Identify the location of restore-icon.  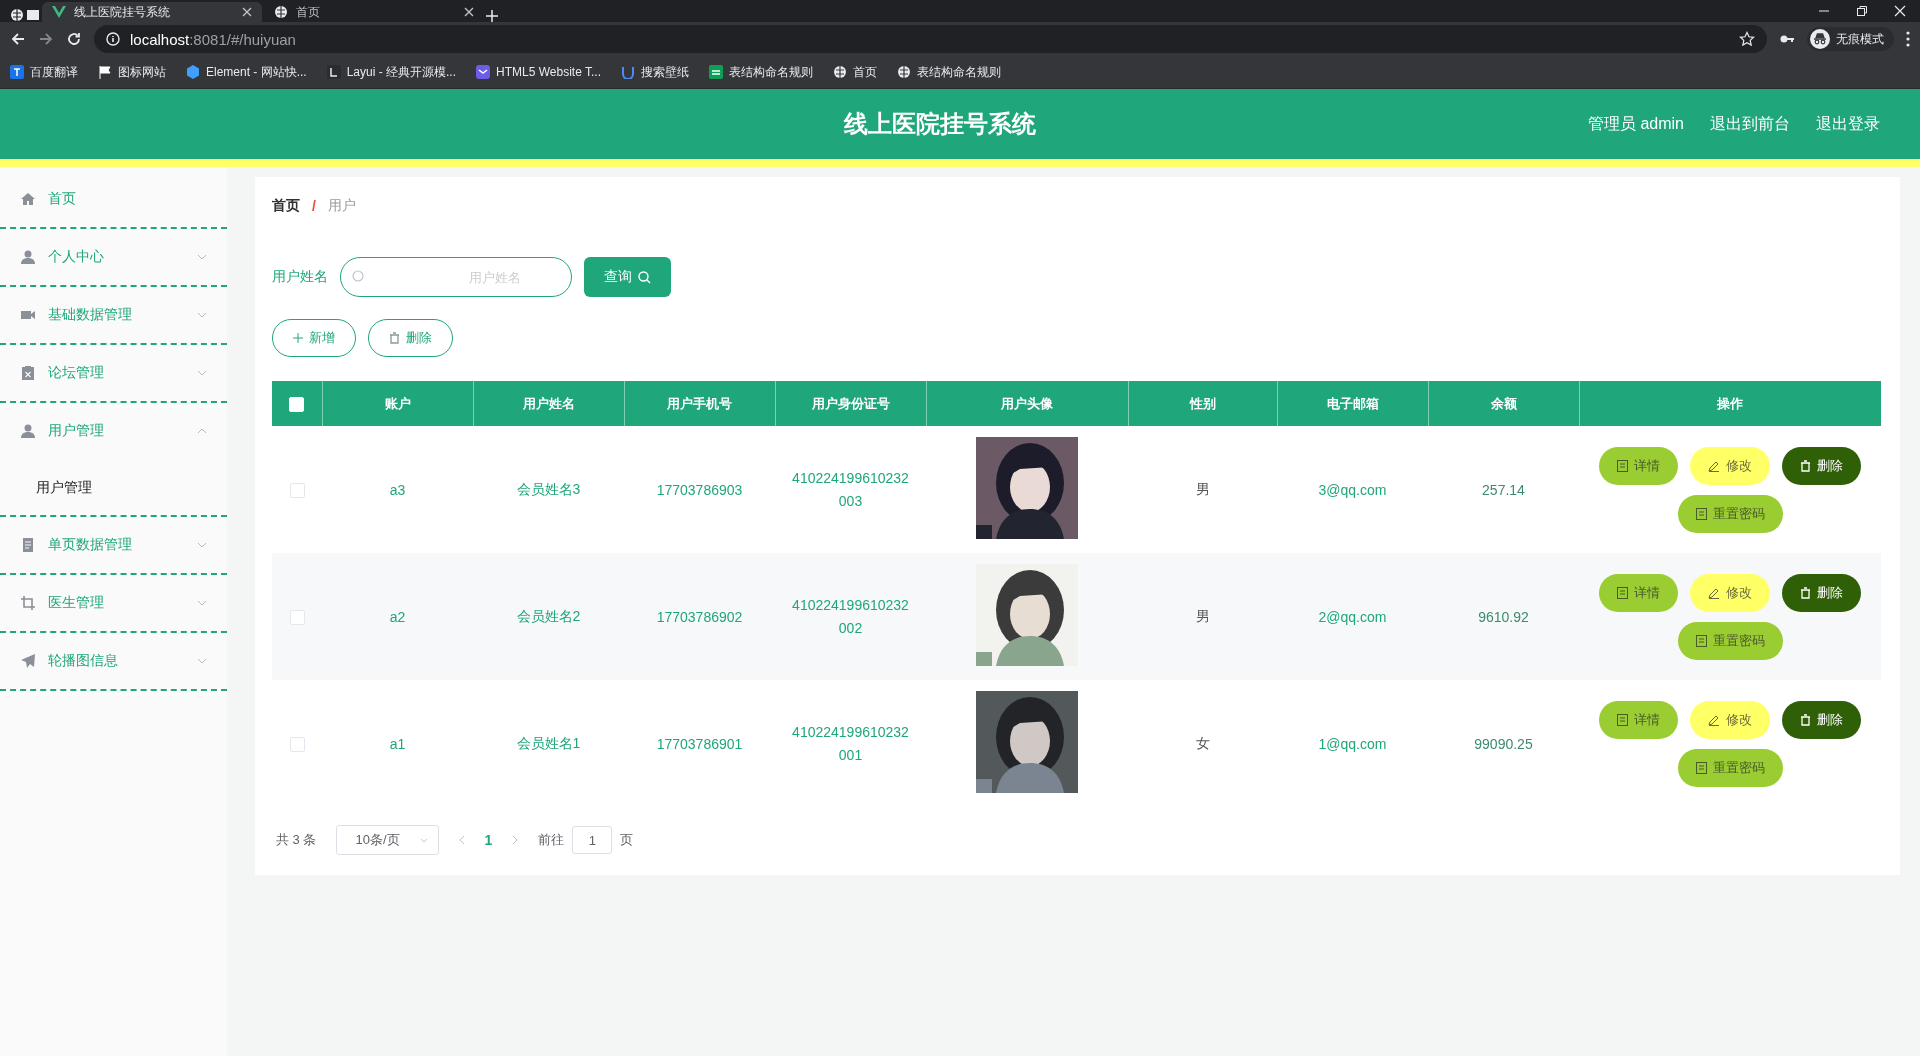
(1862, 11).